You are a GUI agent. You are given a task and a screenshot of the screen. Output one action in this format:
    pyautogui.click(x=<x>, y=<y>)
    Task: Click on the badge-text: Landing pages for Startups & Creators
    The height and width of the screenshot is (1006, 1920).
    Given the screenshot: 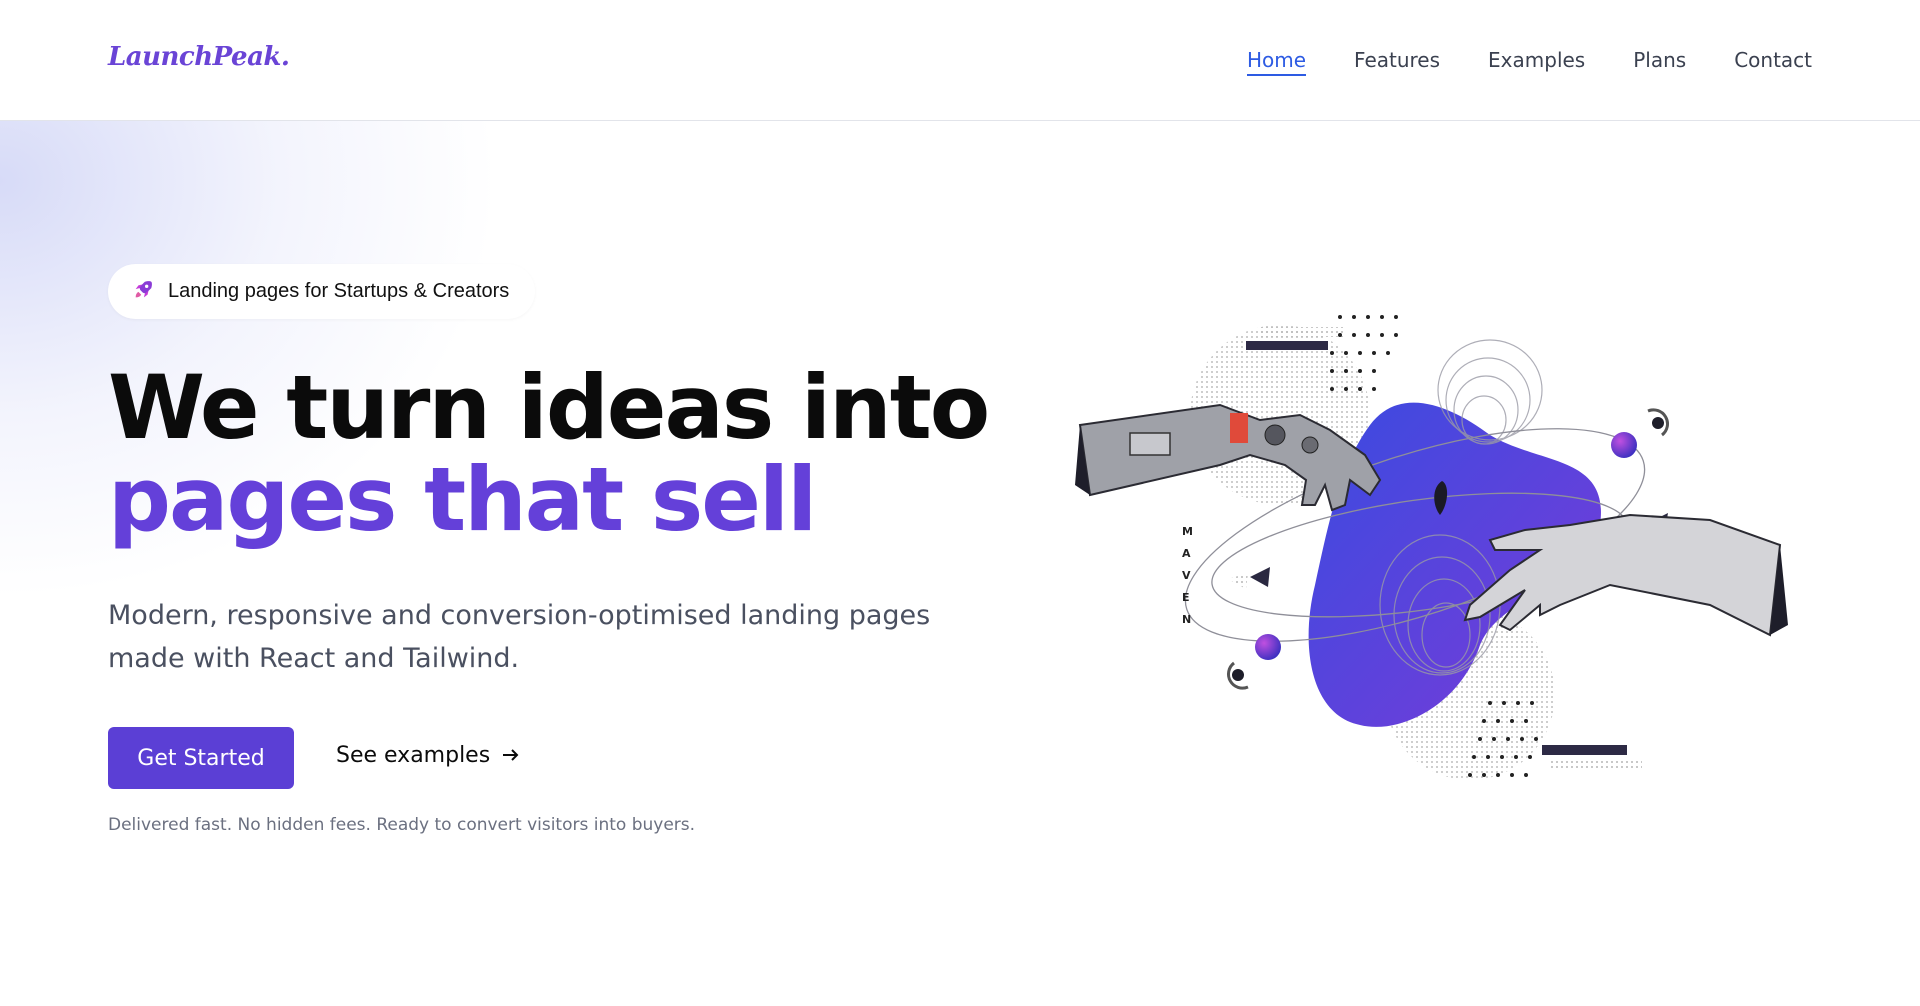 What is the action you would take?
    pyautogui.click(x=339, y=291)
    